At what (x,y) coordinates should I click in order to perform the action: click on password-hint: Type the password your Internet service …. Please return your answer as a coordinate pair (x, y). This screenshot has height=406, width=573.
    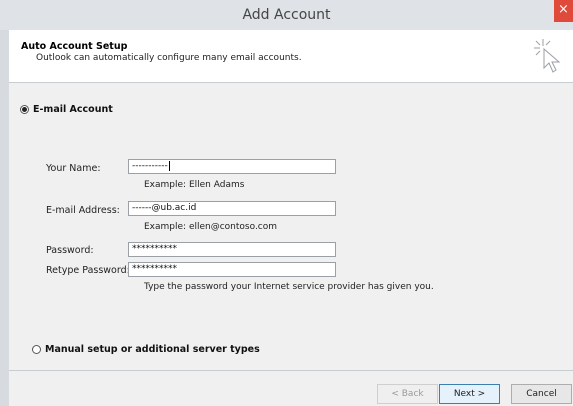
    Looking at the image, I should click on (289, 287).